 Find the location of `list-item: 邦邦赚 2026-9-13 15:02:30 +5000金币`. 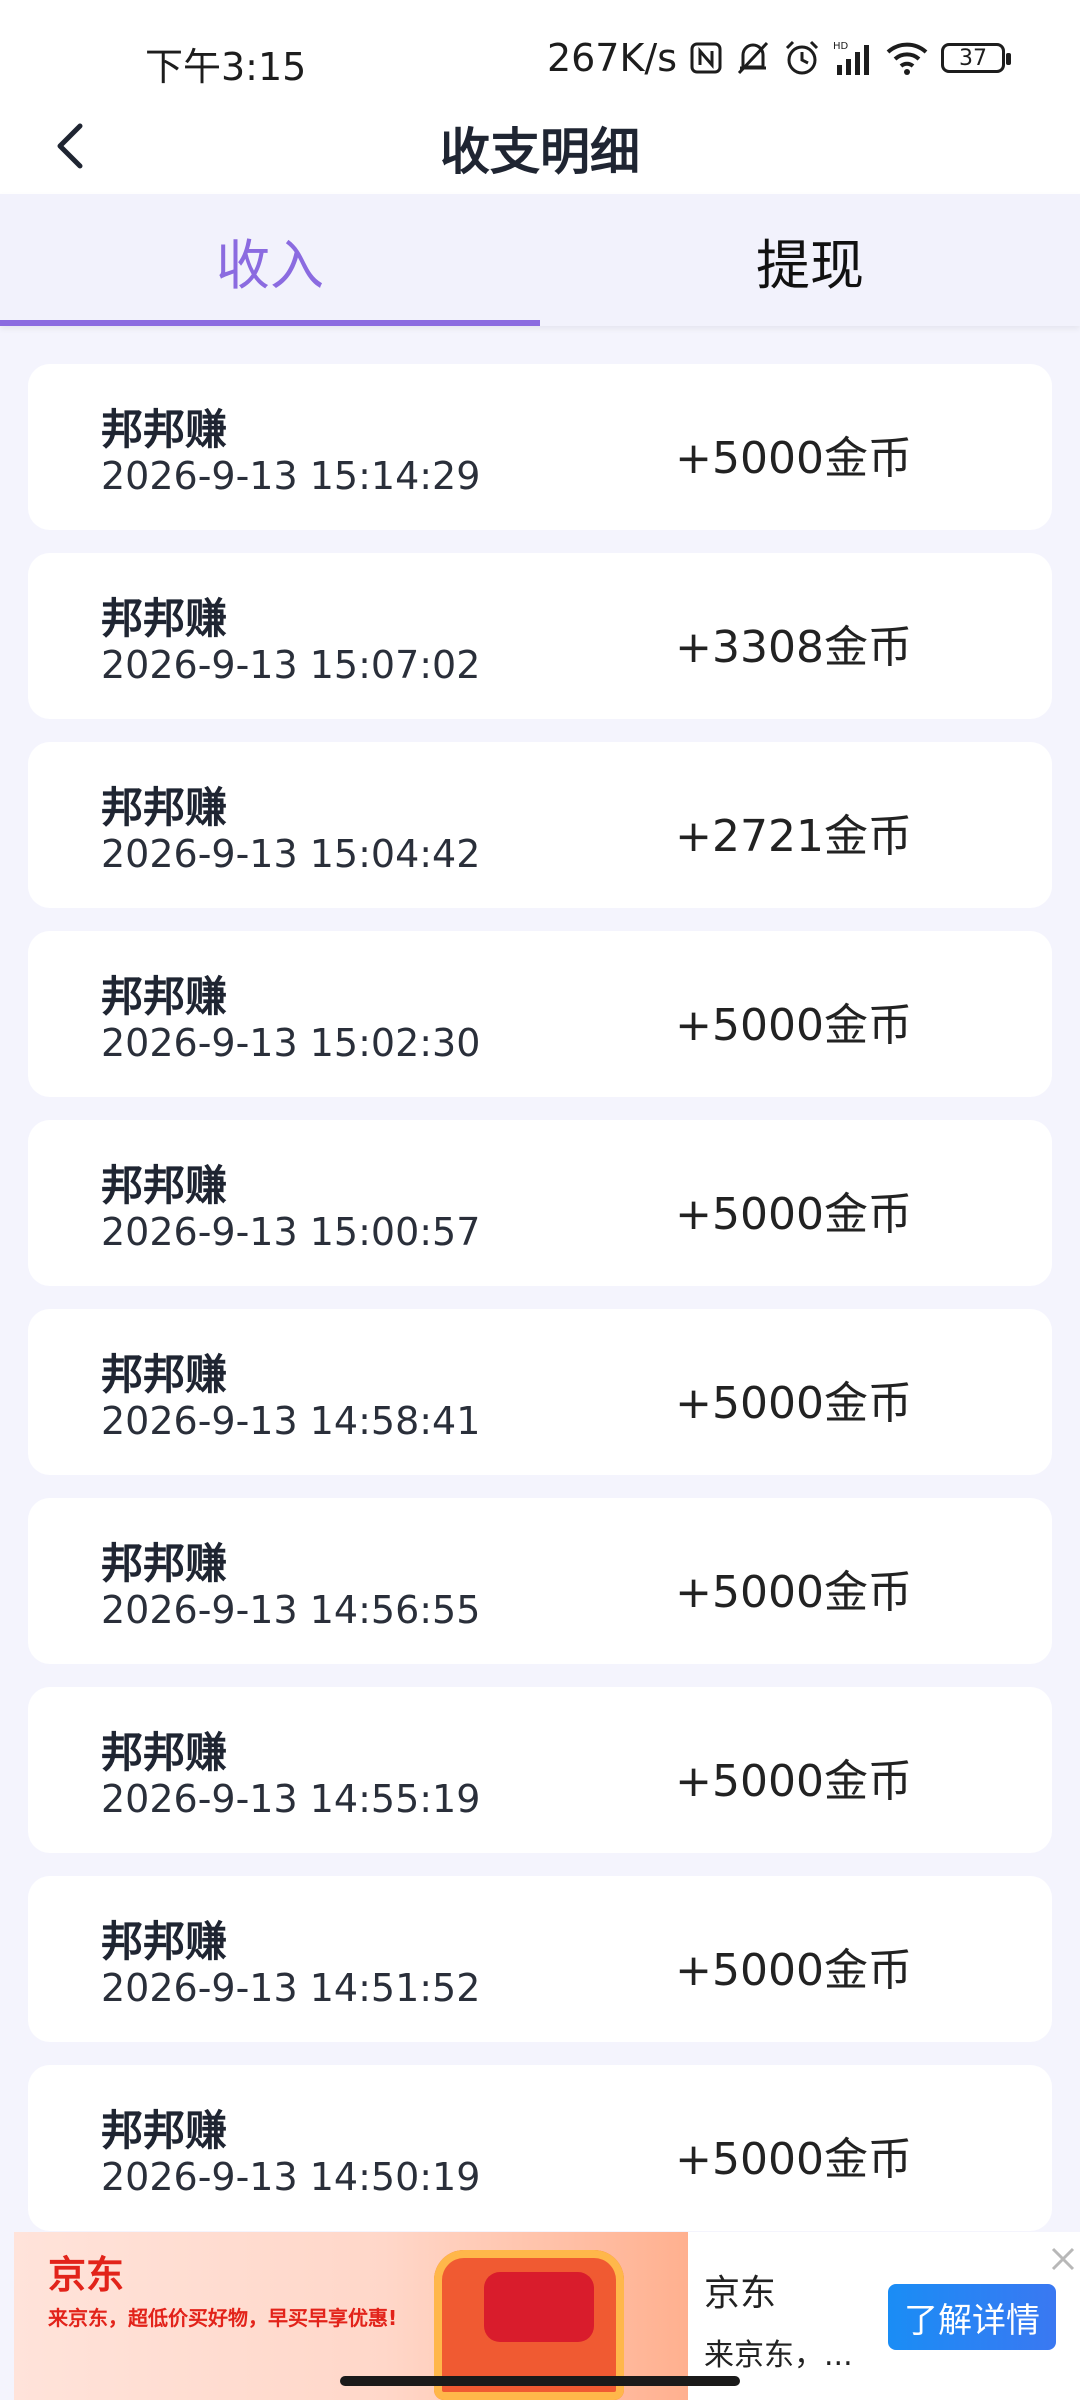

list-item: 邦邦赚 2026-9-13 15:02:30 +5000金币 is located at coordinates (540, 1014).